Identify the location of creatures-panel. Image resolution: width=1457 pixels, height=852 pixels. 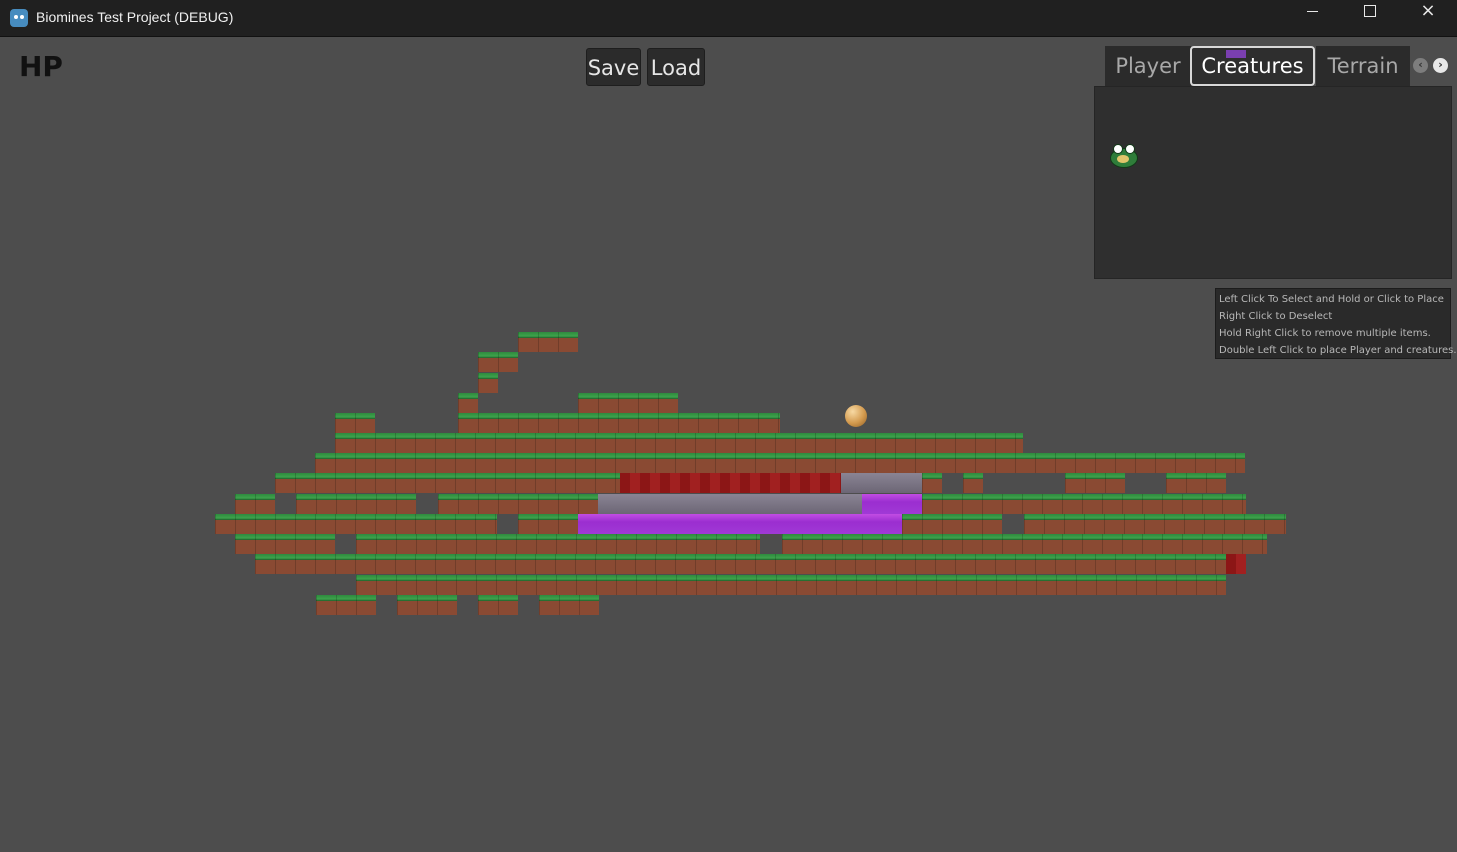
(1273, 182).